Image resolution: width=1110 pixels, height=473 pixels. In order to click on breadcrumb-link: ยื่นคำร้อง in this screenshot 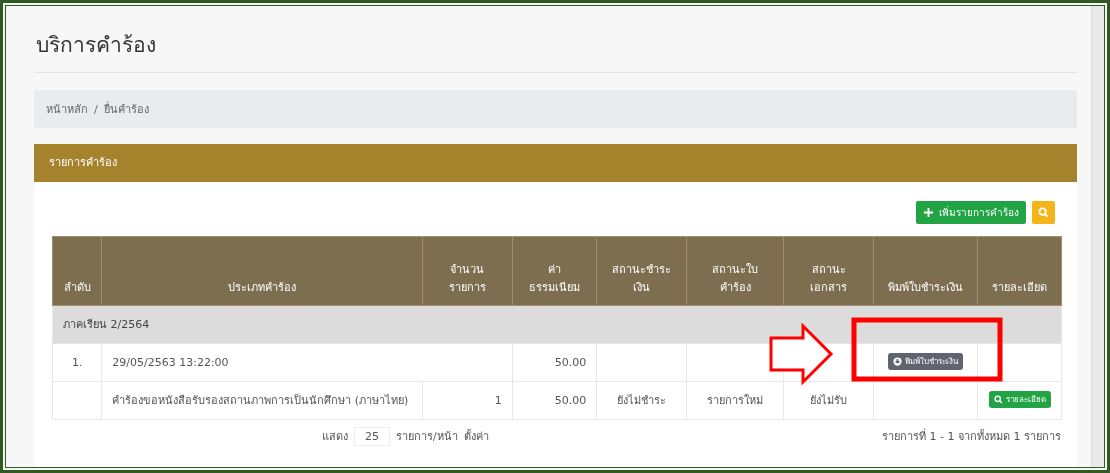, I will do `click(126, 109)`.